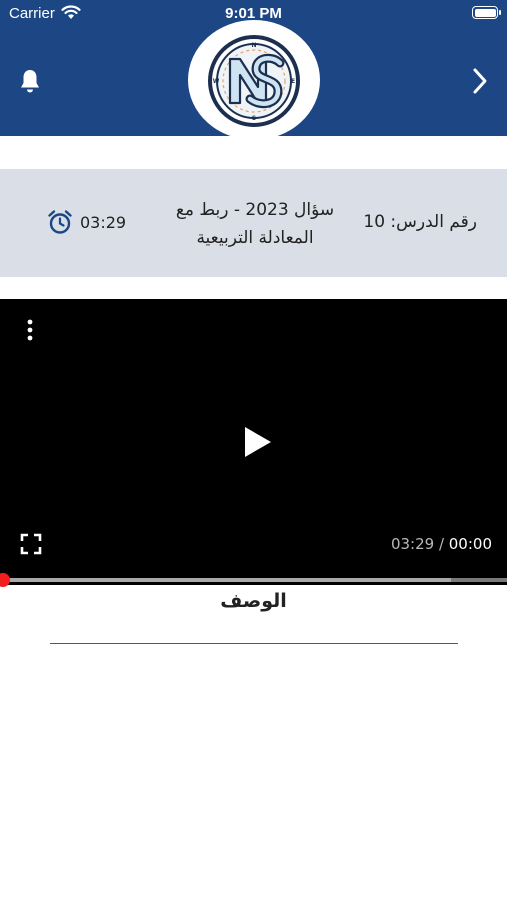  Describe the element at coordinates (255, 238) in the screenshot. I see `lesson-title-line-2: المعادلة التربيعية` at that location.